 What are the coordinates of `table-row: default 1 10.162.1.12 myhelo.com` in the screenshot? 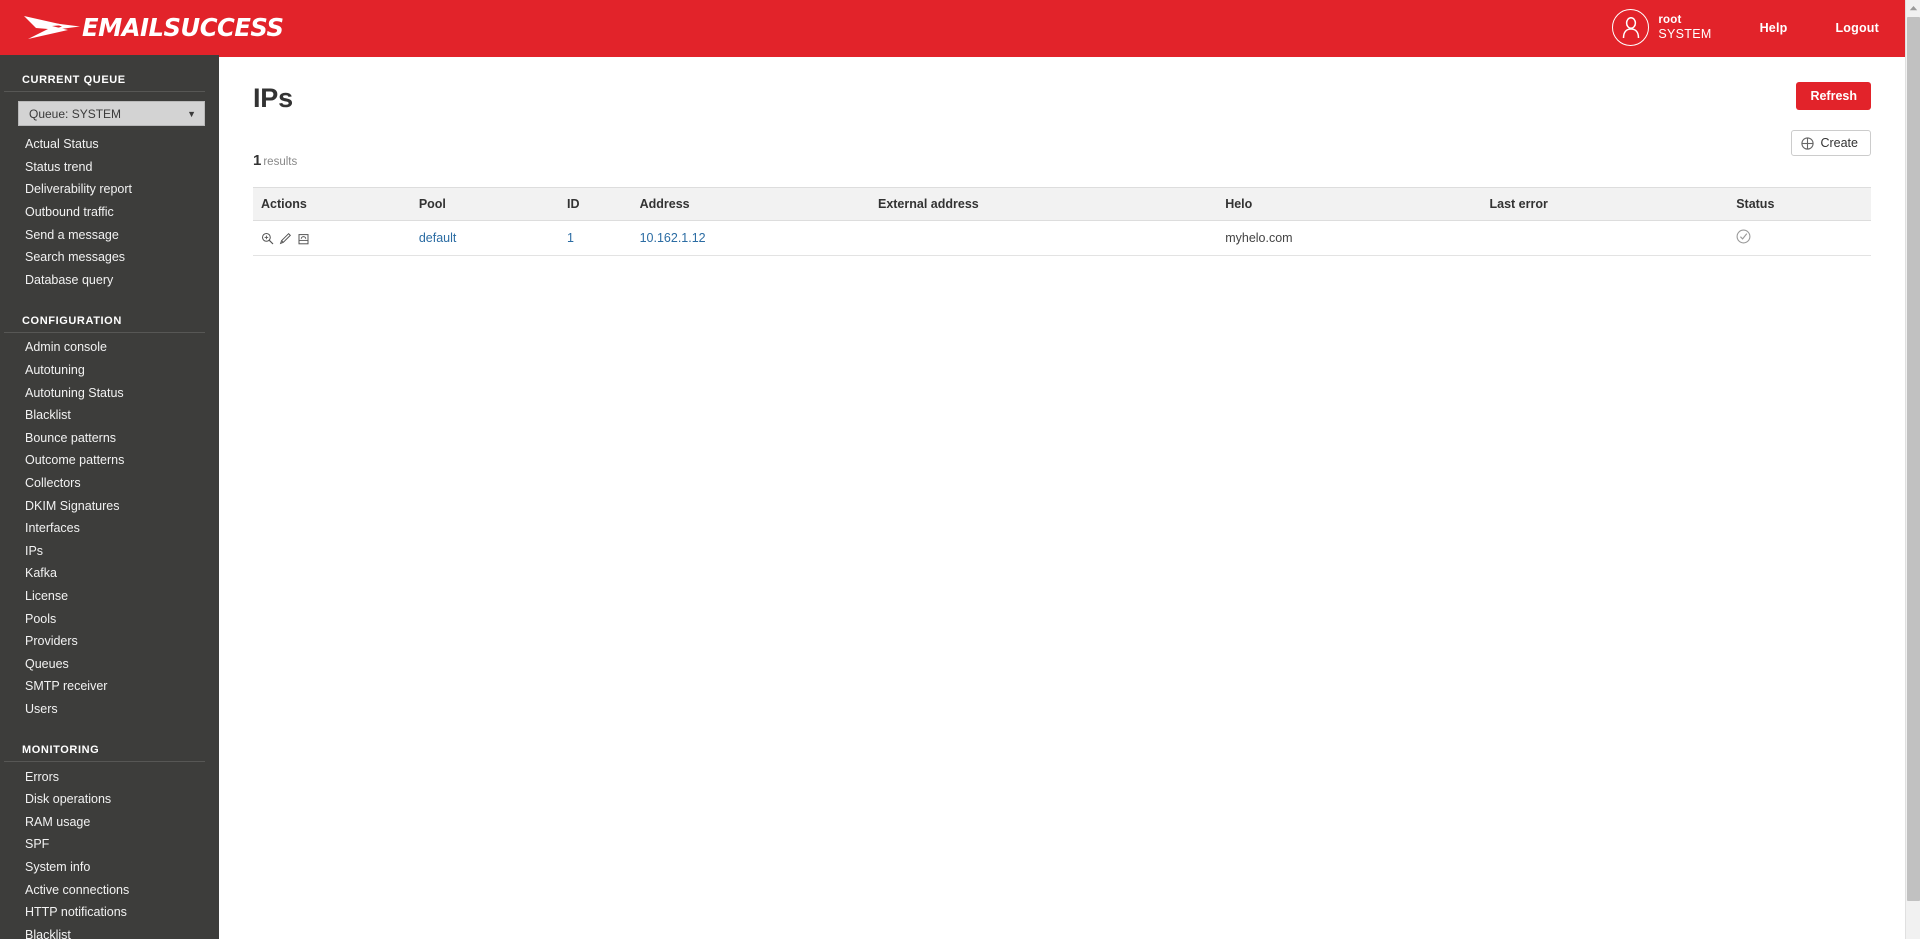 It's located at (1062, 238).